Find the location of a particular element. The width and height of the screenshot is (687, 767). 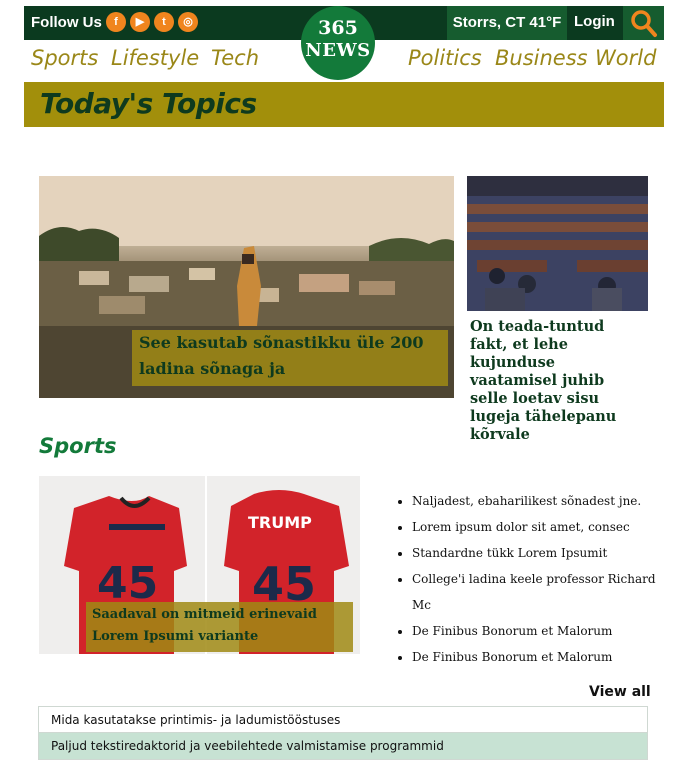

nav-world: World is located at coordinates (625, 58).